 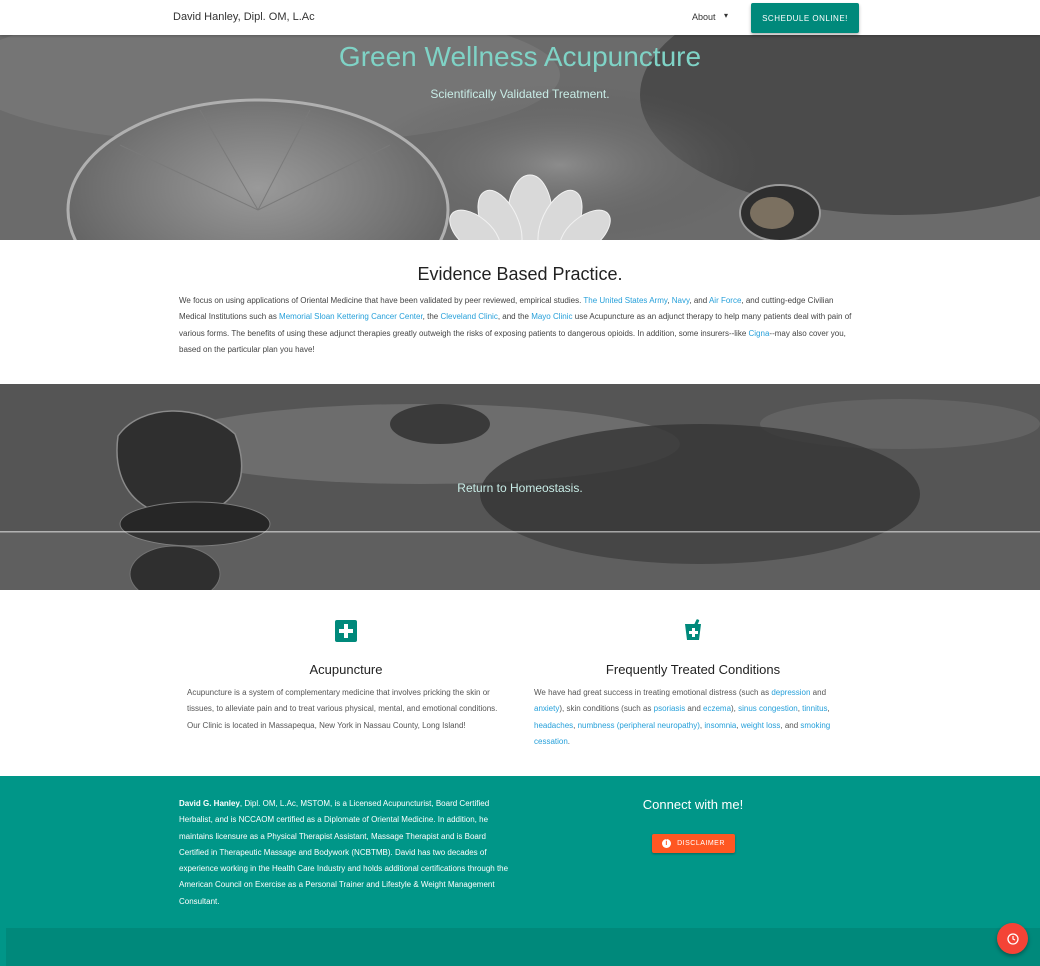 I want to click on conditions-text-4: and, so click(x=694, y=709).